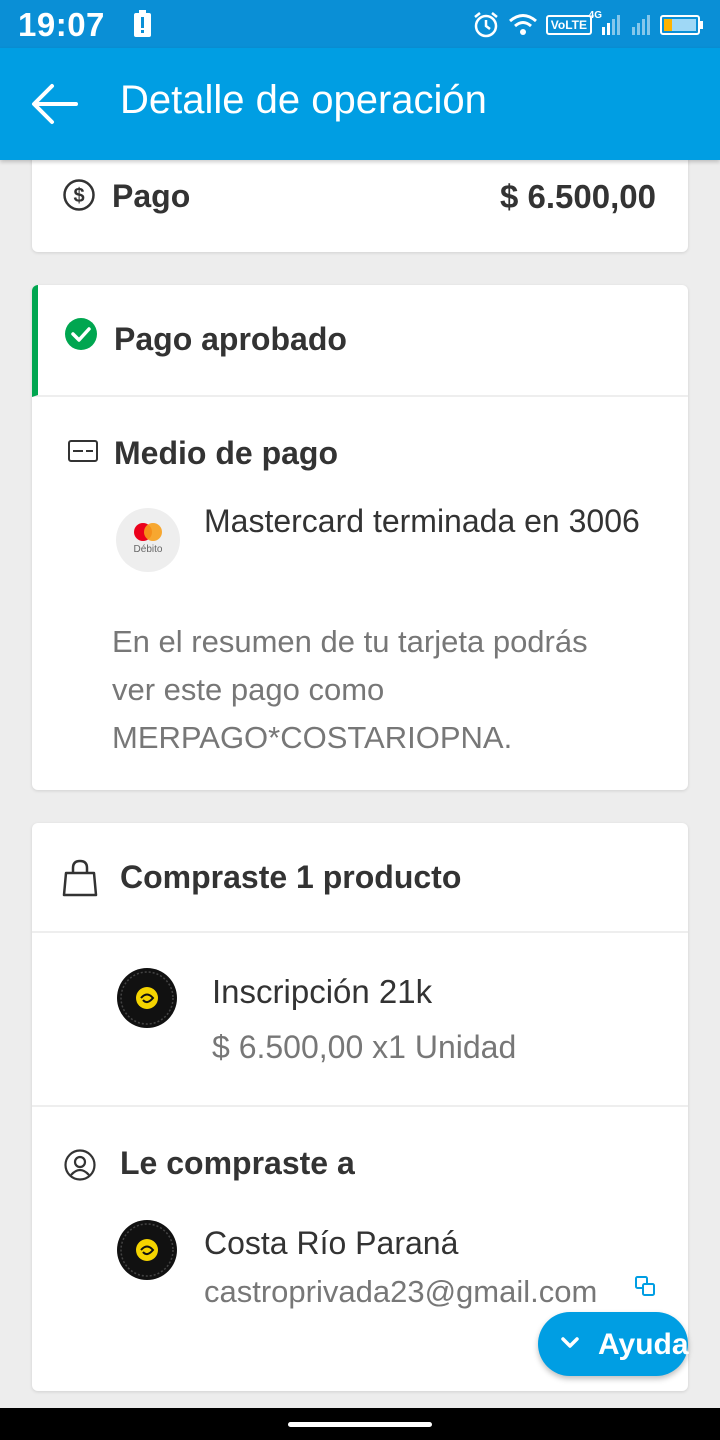 This screenshot has width=720, height=1440. I want to click on payment-label: Pago, so click(151, 196).